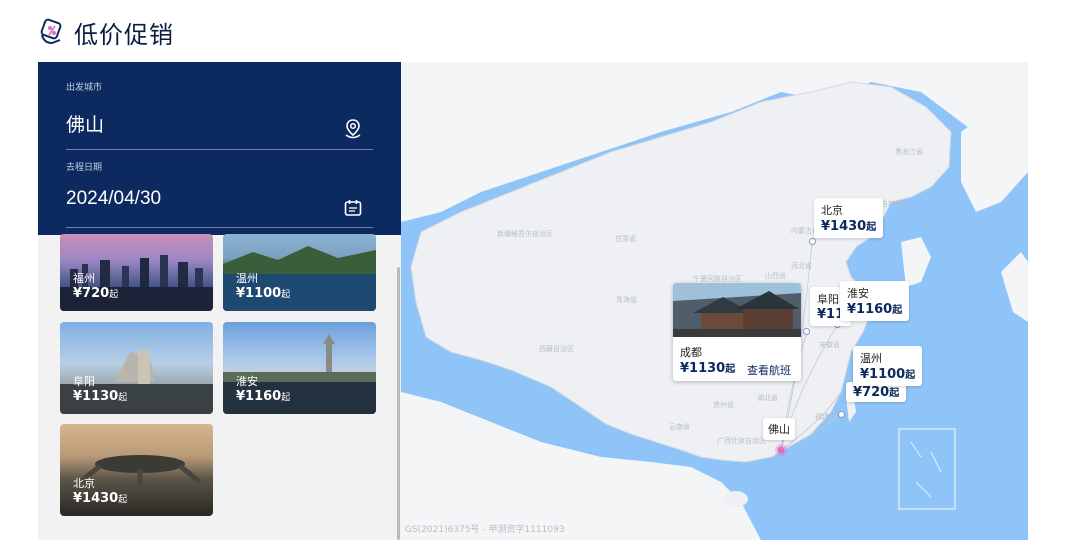  I want to click on card-city: 北京, so click(84, 483).